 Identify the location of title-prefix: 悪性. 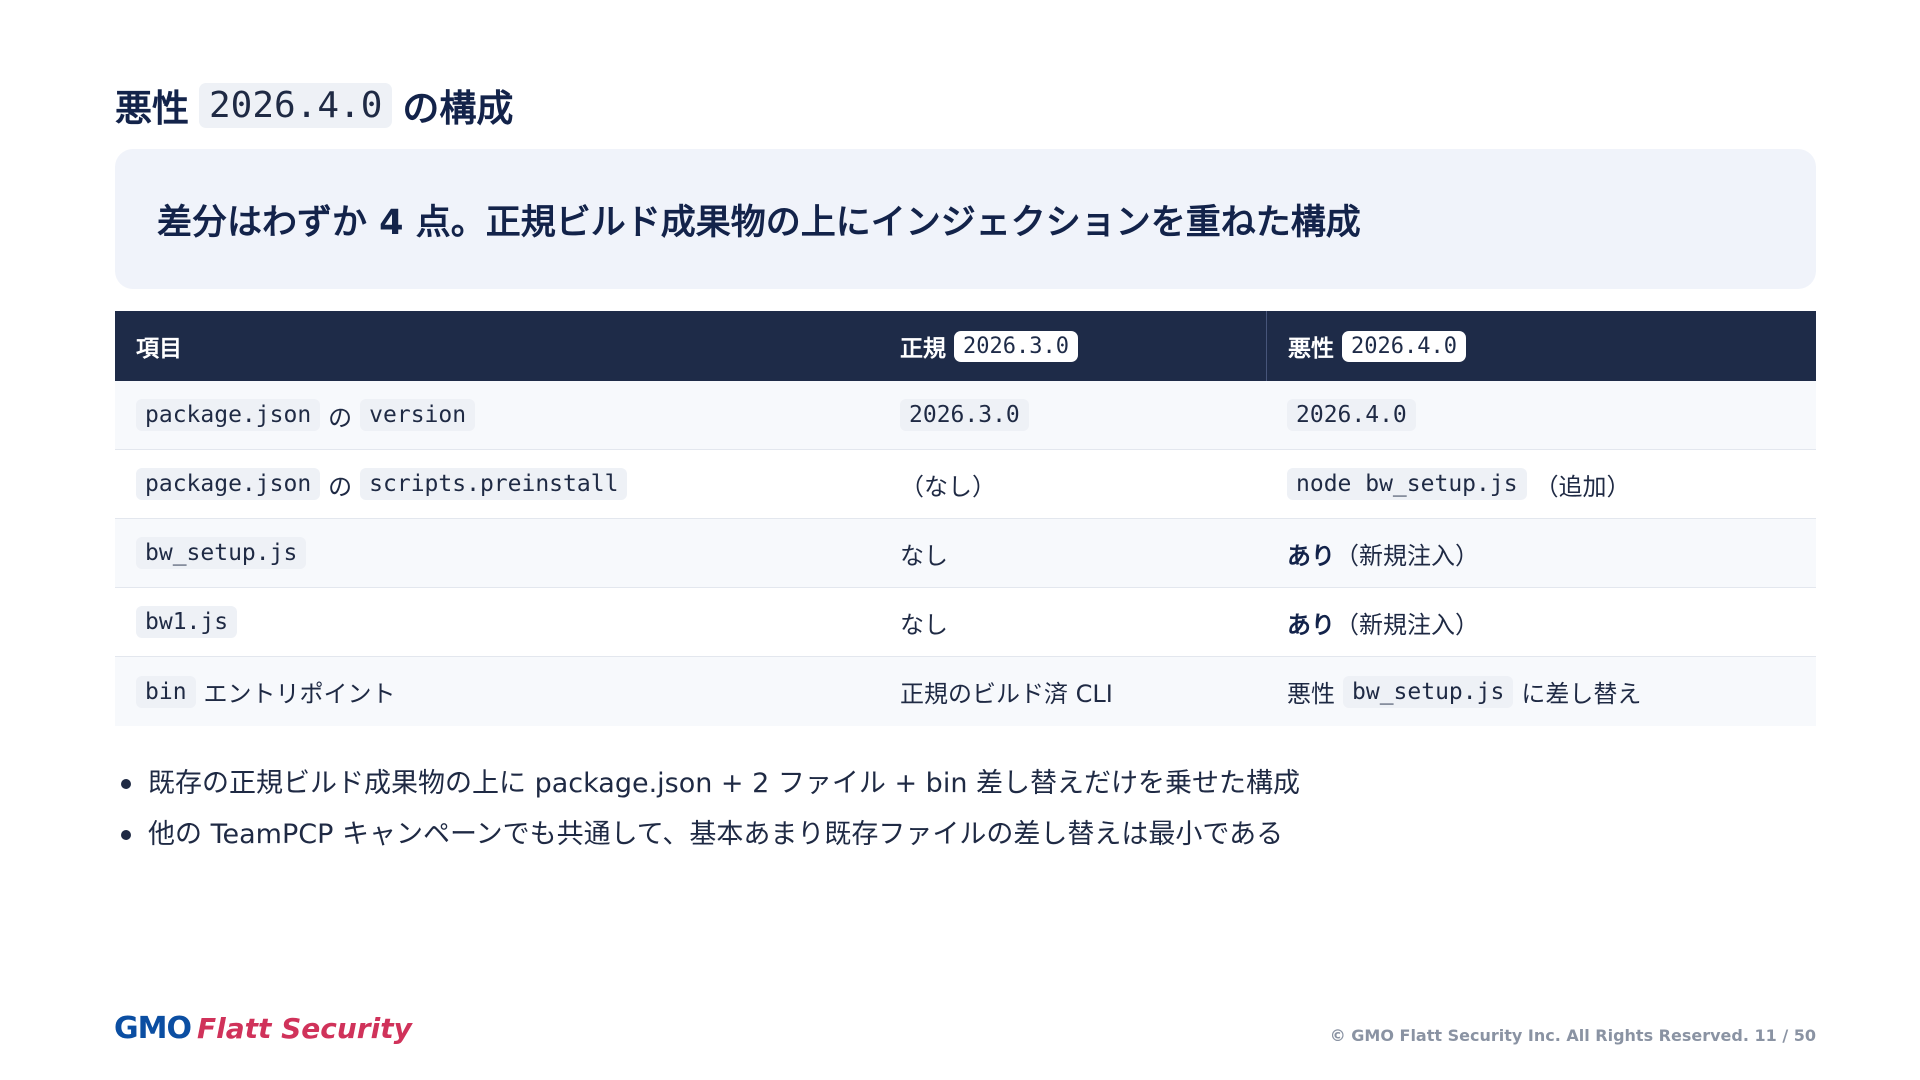
(152, 108).